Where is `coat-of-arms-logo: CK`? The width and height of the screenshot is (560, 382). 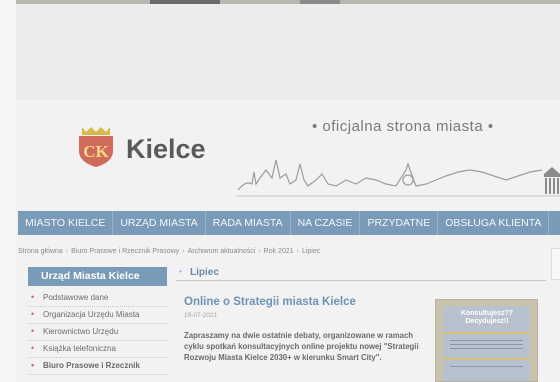 coat-of-arms-logo: CK is located at coordinates (96, 146).